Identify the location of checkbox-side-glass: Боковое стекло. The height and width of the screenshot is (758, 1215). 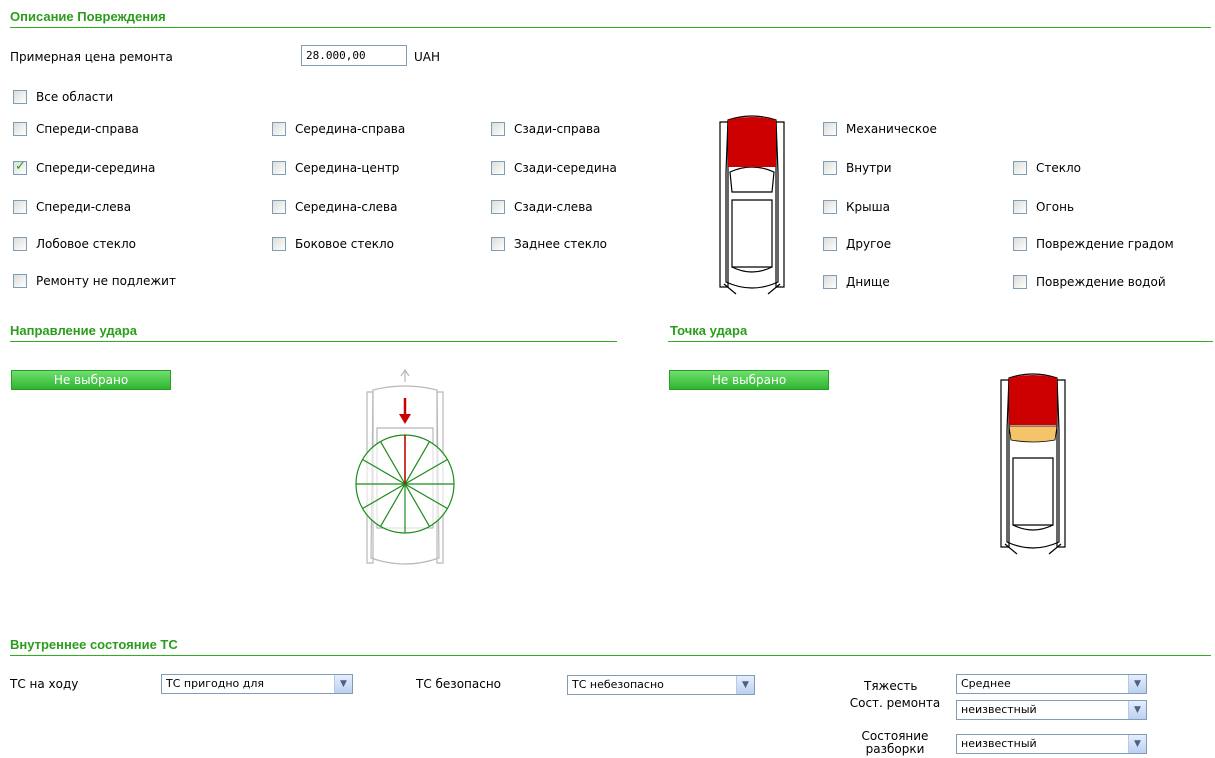
(333, 244).